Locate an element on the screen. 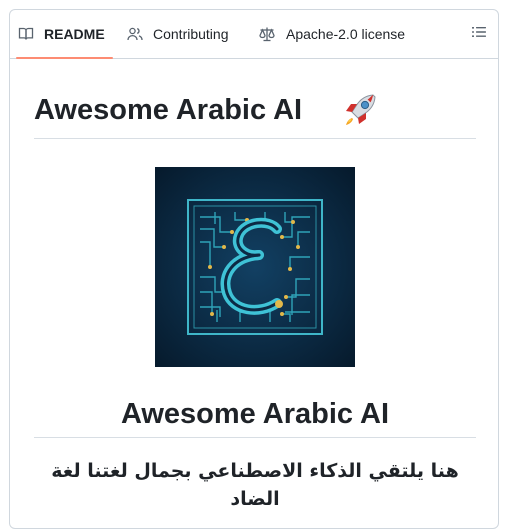 The image size is (505, 529). tab-readme-label: README is located at coordinates (74, 34).